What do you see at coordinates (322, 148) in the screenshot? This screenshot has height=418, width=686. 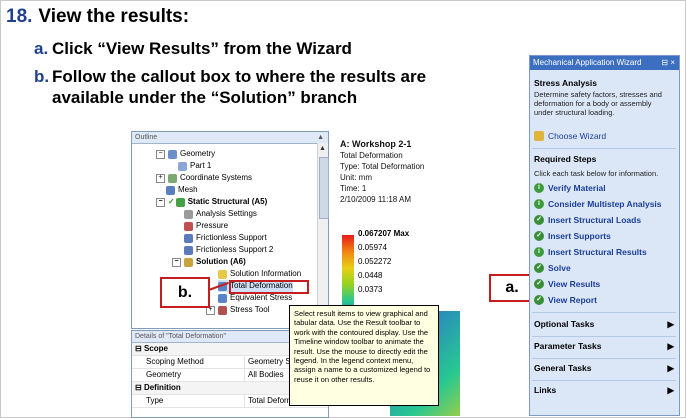 I see `scroll-up-icon: ▲` at bounding box center [322, 148].